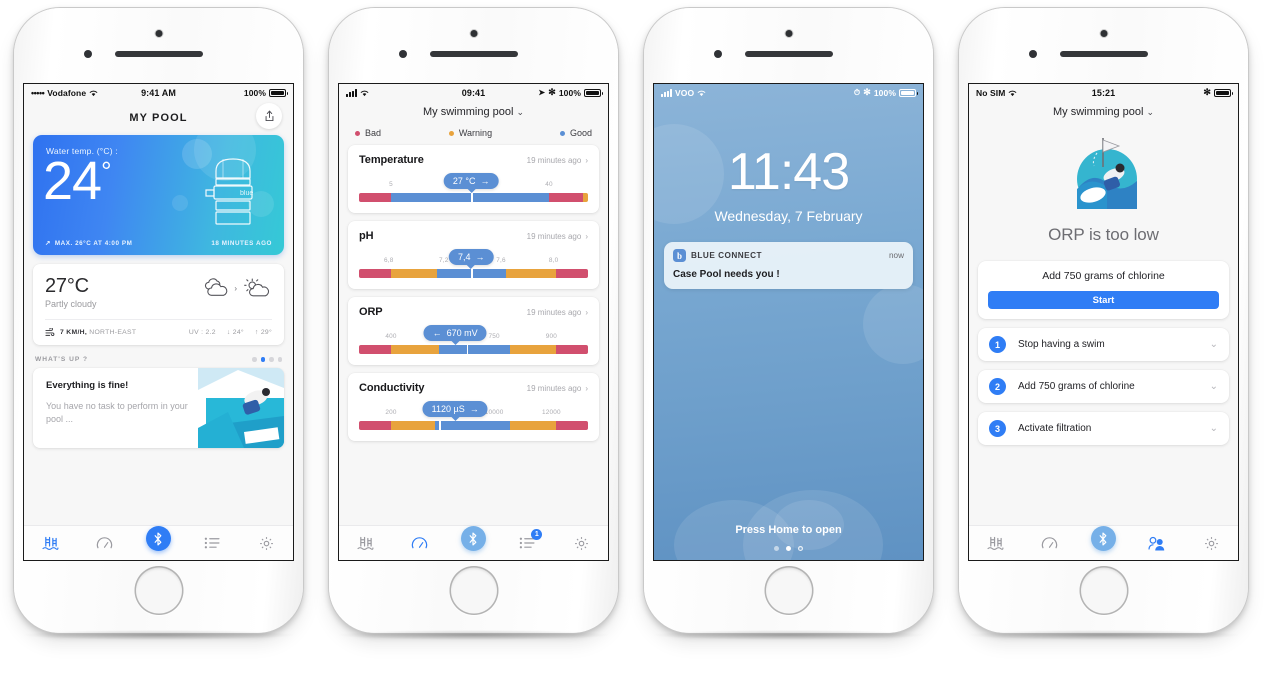 The width and height of the screenshot is (1272, 697). What do you see at coordinates (267, 359) in the screenshot?
I see `carousel-pager` at bounding box center [267, 359].